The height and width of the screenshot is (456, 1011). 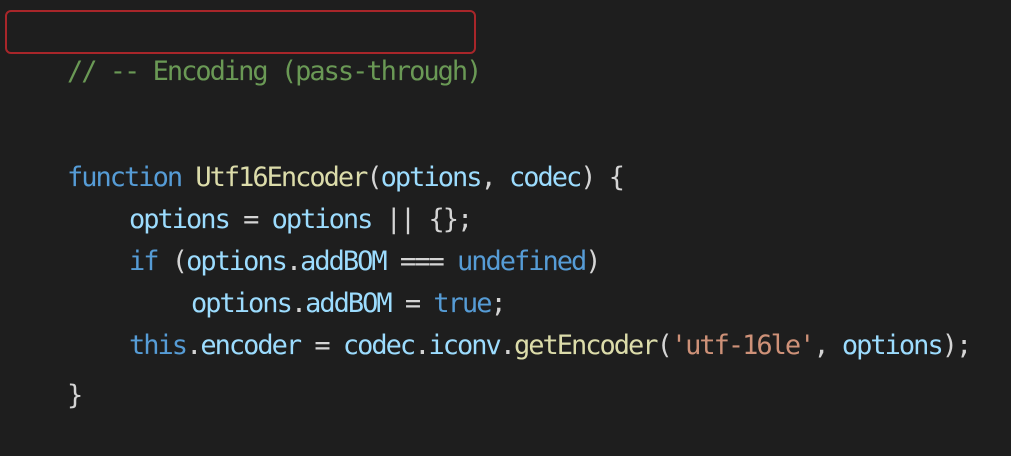 I want to click on code-line-2: function Utf16Encoder(options, codec) {, so click(x=317, y=155).